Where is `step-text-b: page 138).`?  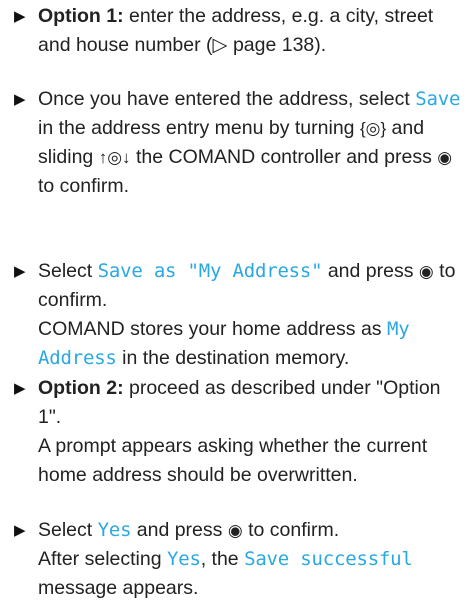
step-text-b: page 138). is located at coordinates (277, 45).